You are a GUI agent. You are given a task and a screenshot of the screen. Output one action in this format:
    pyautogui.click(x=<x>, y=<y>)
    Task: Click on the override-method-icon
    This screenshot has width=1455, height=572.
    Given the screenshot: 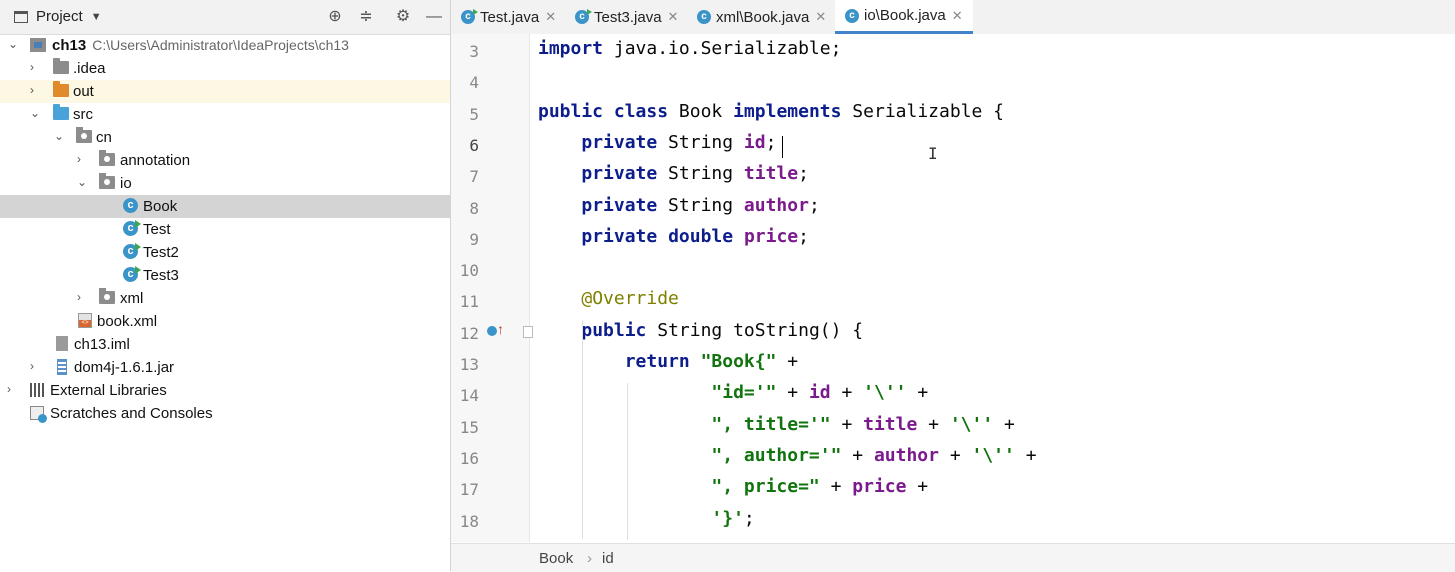 What is the action you would take?
    pyautogui.click(x=492, y=331)
    